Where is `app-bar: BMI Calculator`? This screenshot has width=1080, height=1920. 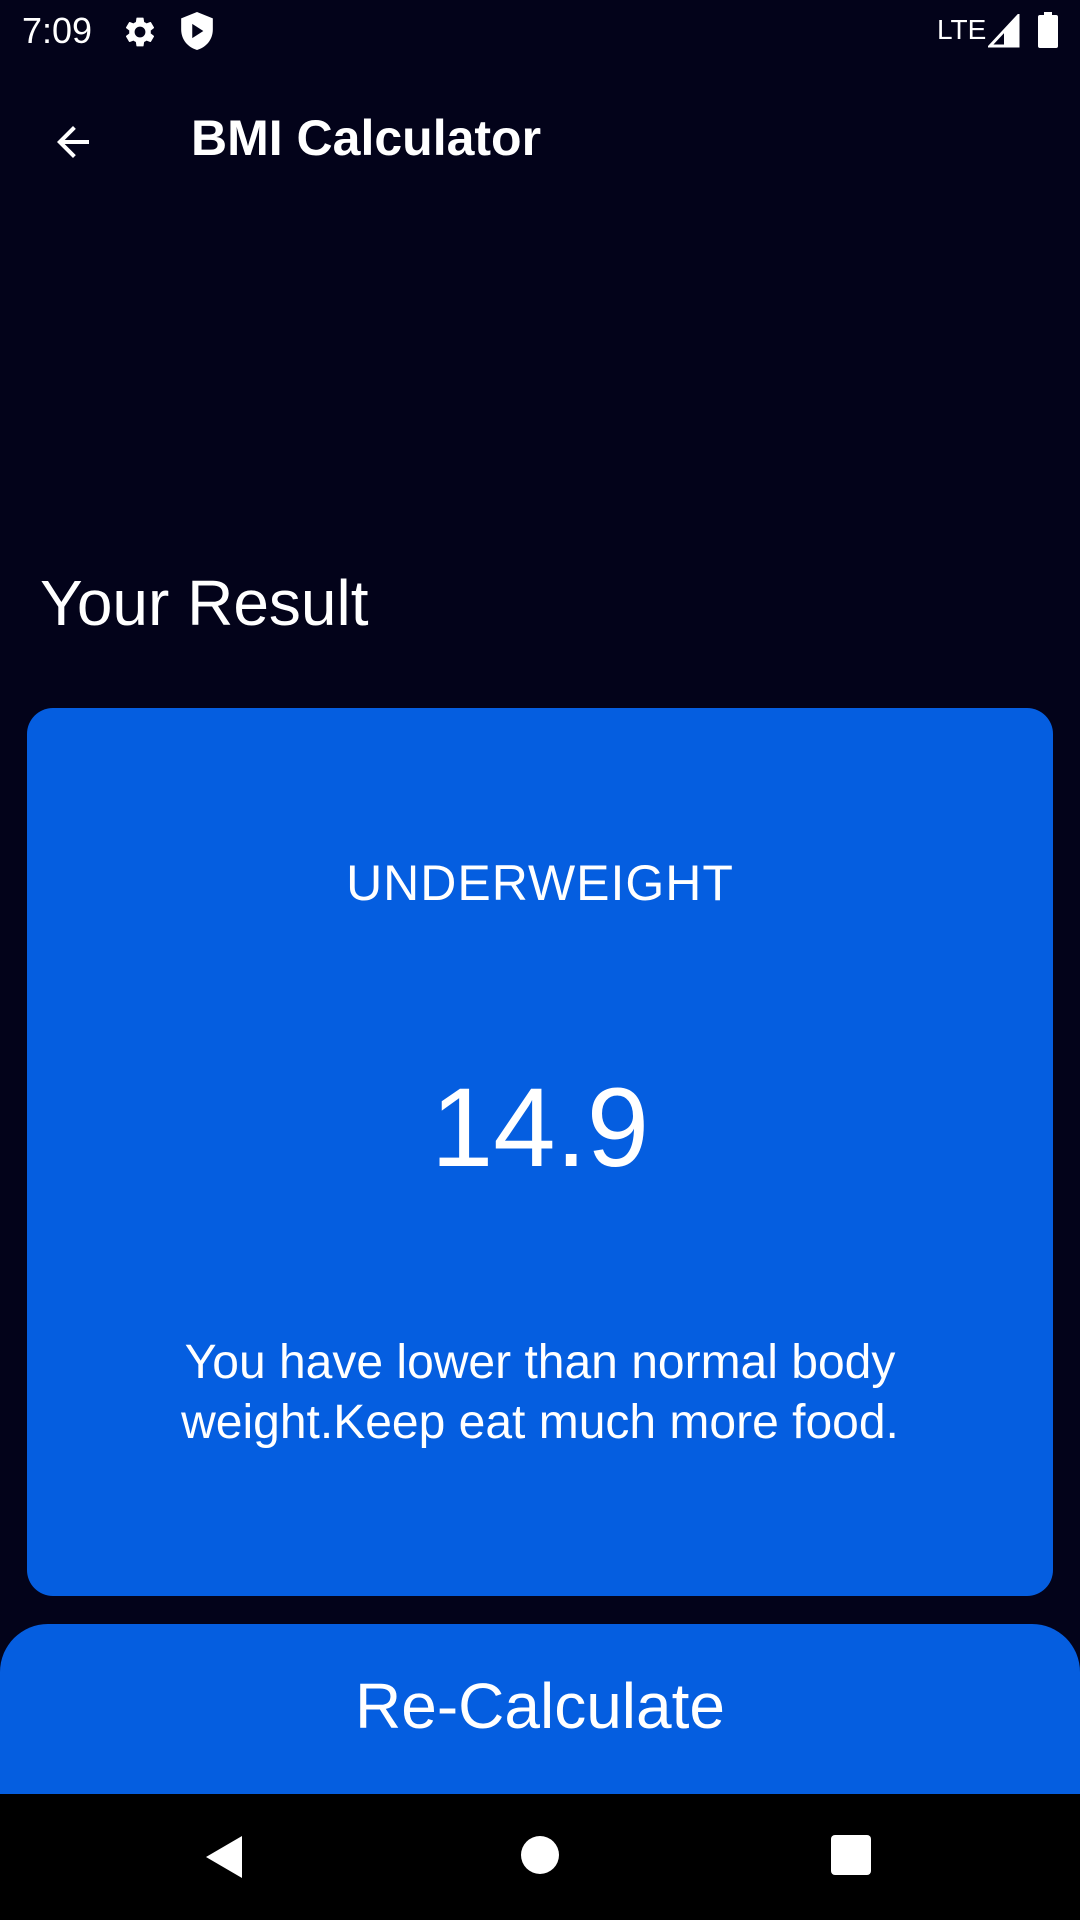
app-bar: BMI Calculator is located at coordinates (540, 136).